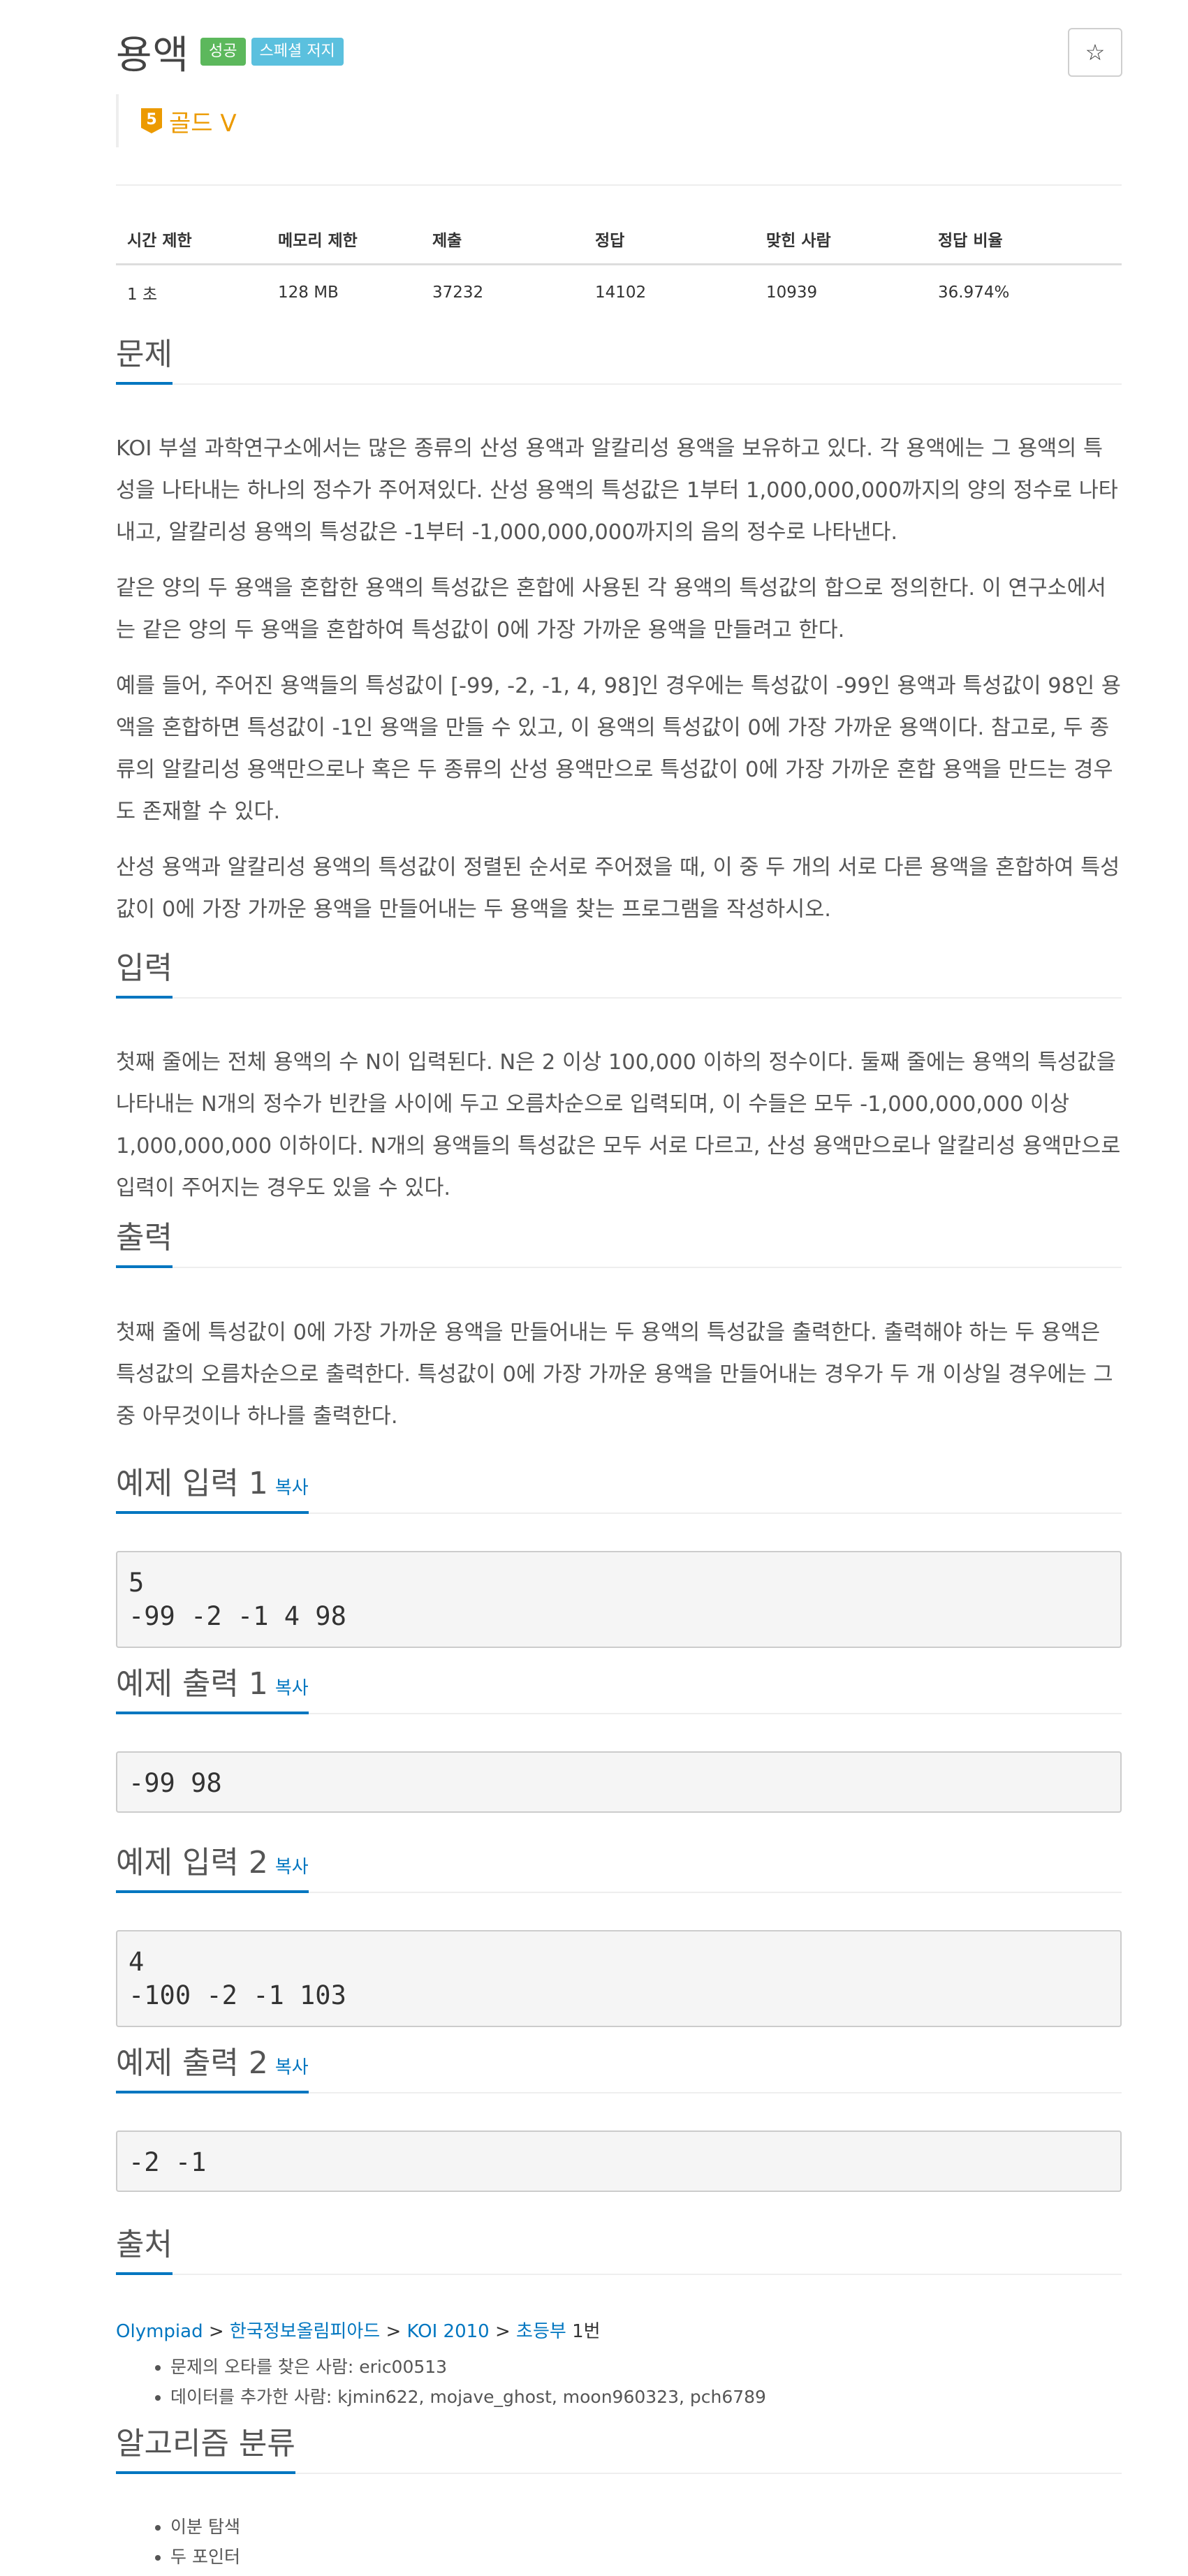 This screenshot has width=1188, height=2576. I want to click on sample-input-2: 4 -100 -2 -1 103, so click(619, 1978).